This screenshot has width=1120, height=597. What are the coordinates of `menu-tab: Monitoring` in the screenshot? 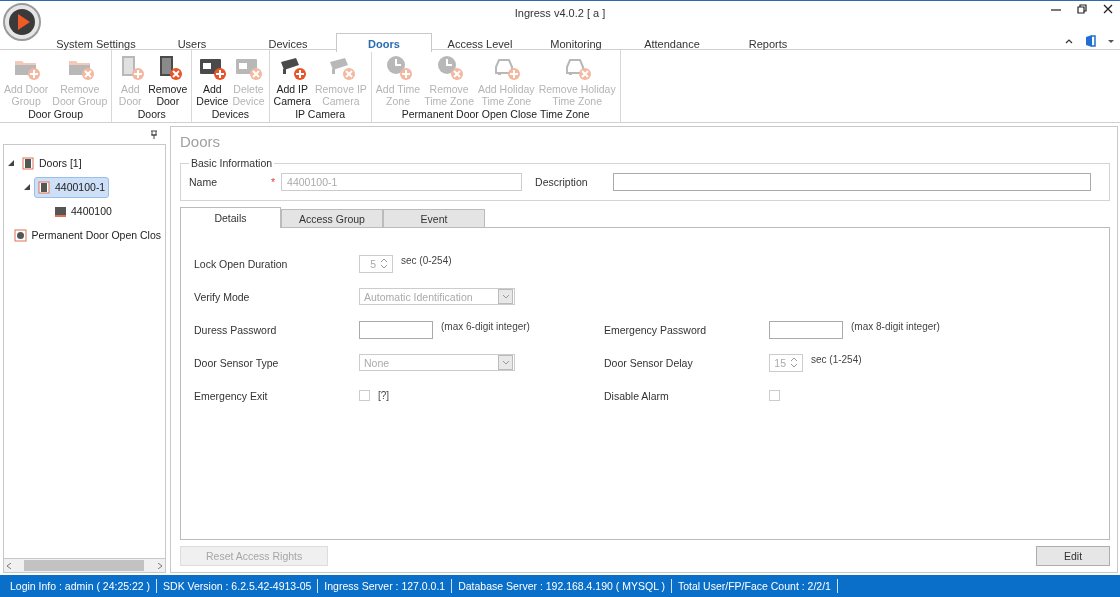 It's located at (576, 42).